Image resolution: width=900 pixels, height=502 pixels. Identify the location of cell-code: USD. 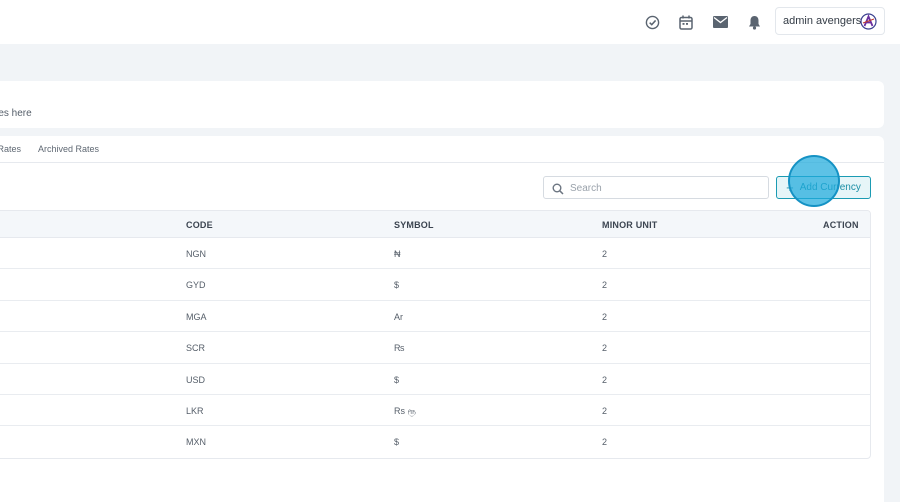
(196, 379).